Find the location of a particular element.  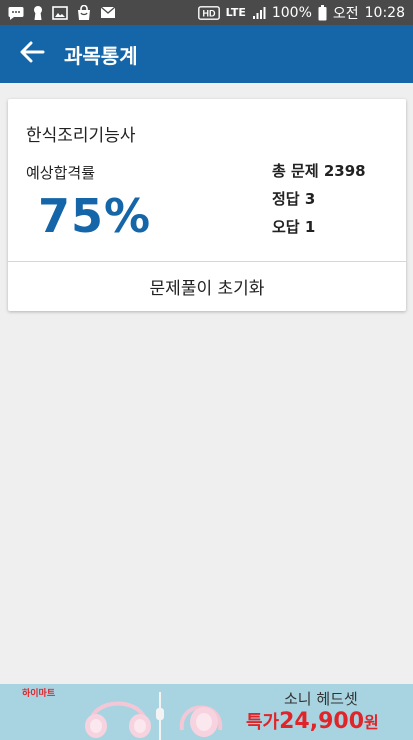

network-type-label: LTE is located at coordinates (235, 12).